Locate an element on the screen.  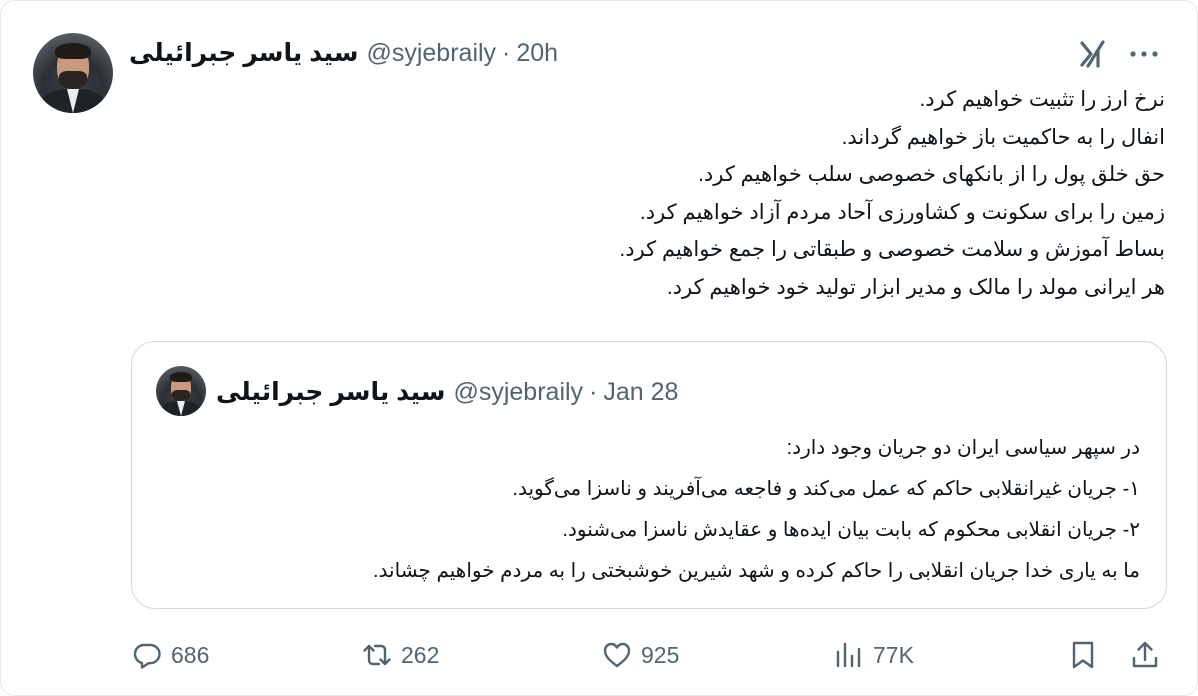
share-button is located at coordinates (1145, 655).